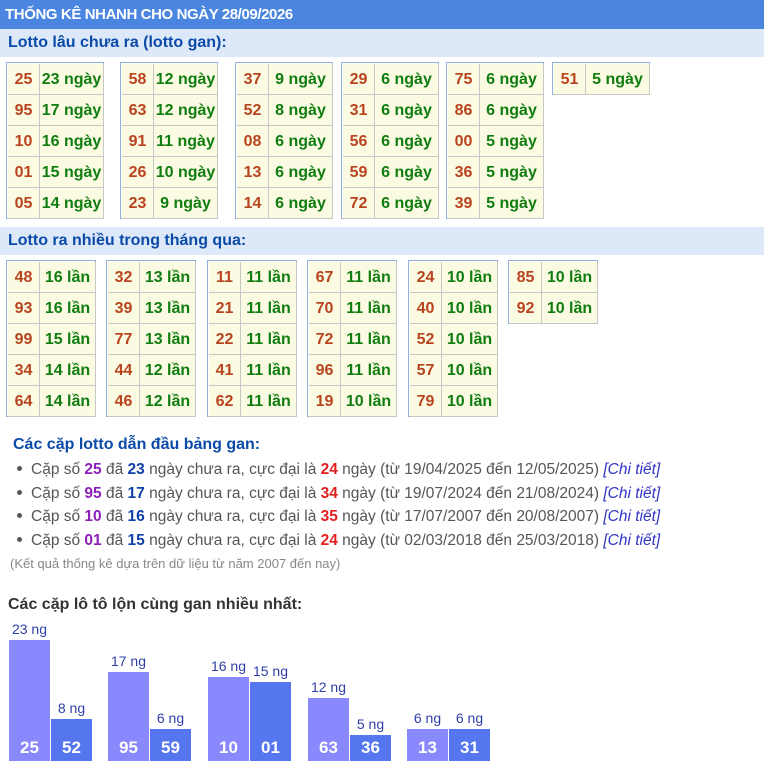  What do you see at coordinates (426, 339) in the screenshot?
I see `freq-number: 52` at bounding box center [426, 339].